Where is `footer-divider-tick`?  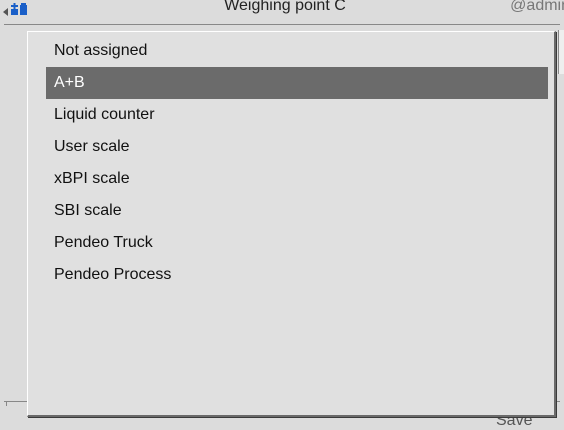 footer-divider-tick is located at coordinates (6, 403).